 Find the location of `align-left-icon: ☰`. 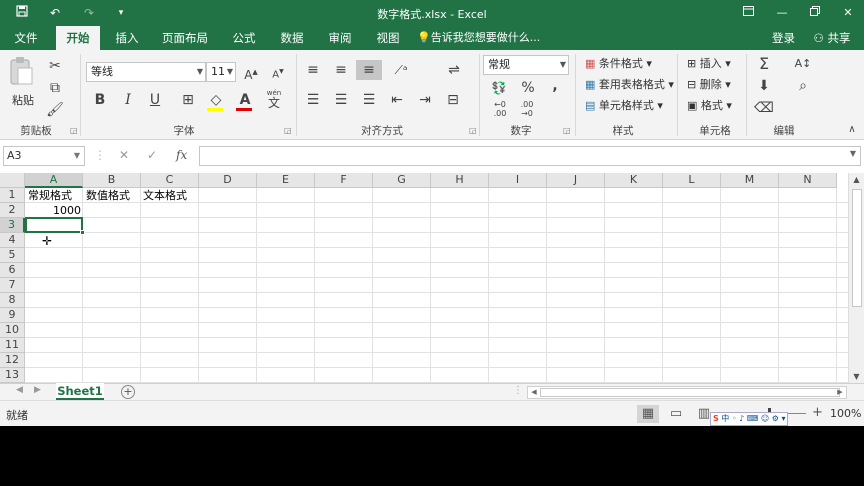

align-left-icon: ☰ is located at coordinates (313, 100).